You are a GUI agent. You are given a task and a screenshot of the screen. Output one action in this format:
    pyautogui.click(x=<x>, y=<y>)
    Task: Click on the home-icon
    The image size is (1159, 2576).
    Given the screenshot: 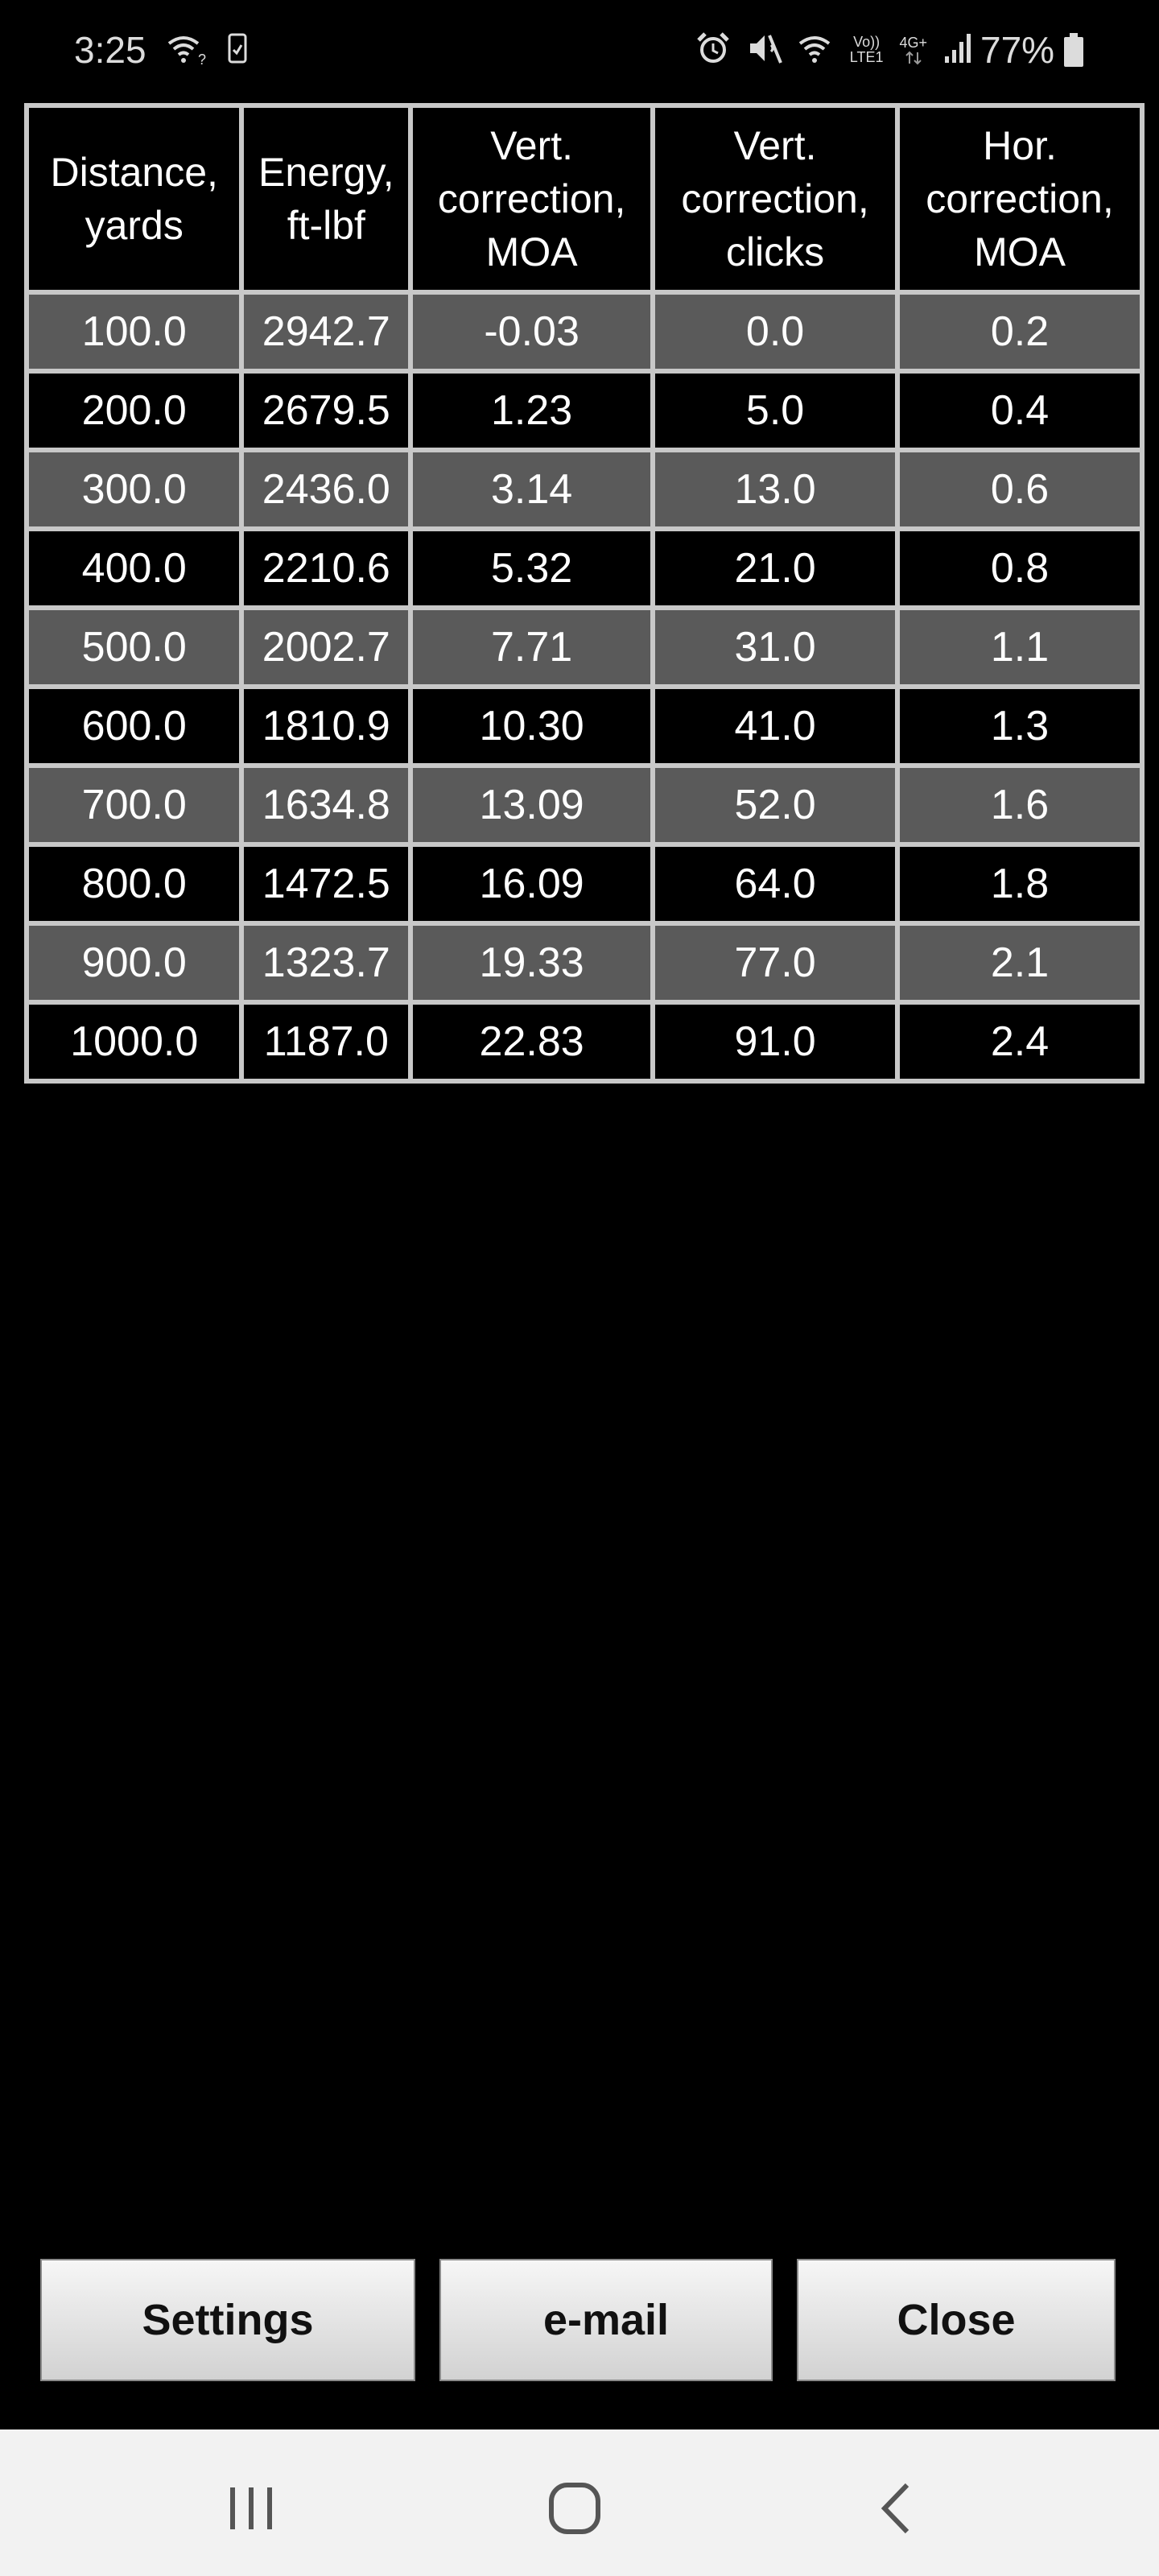 What is the action you would take?
    pyautogui.click(x=575, y=2510)
    